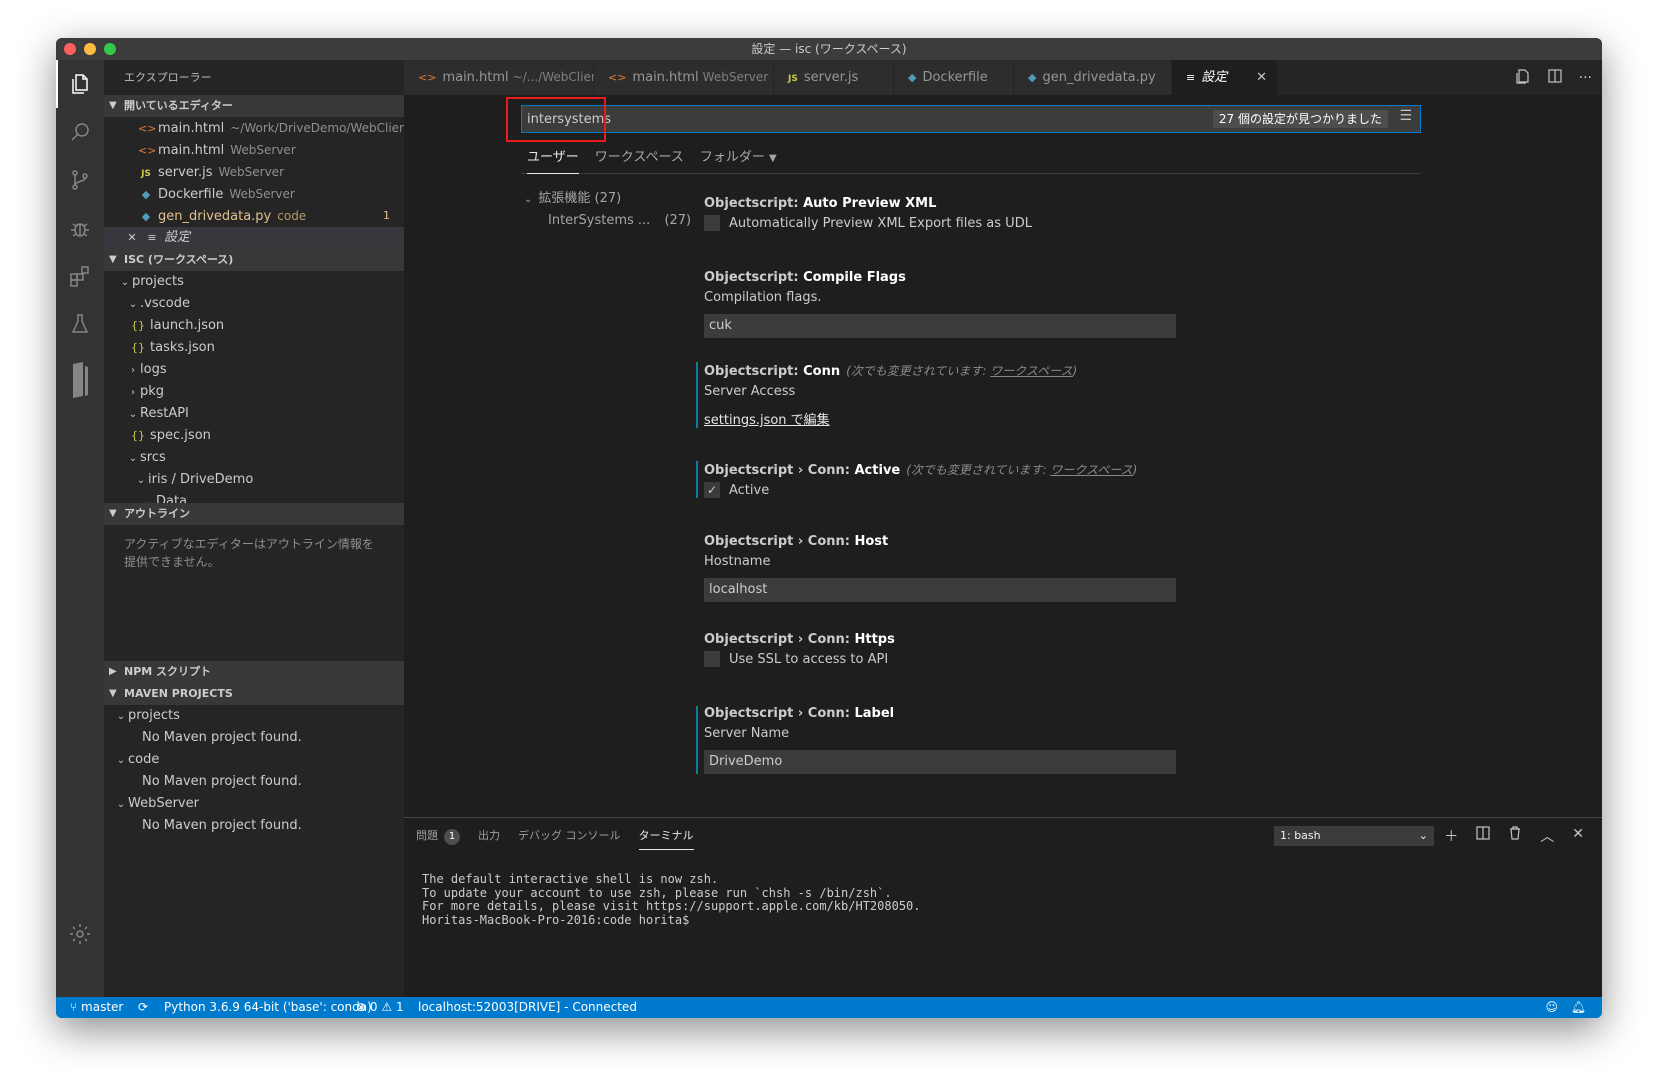 The image size is (1658, 1091). Describe the element at coordinates (940, 590) in the screenshot. I see `setting-text-input: localhost` at that location.